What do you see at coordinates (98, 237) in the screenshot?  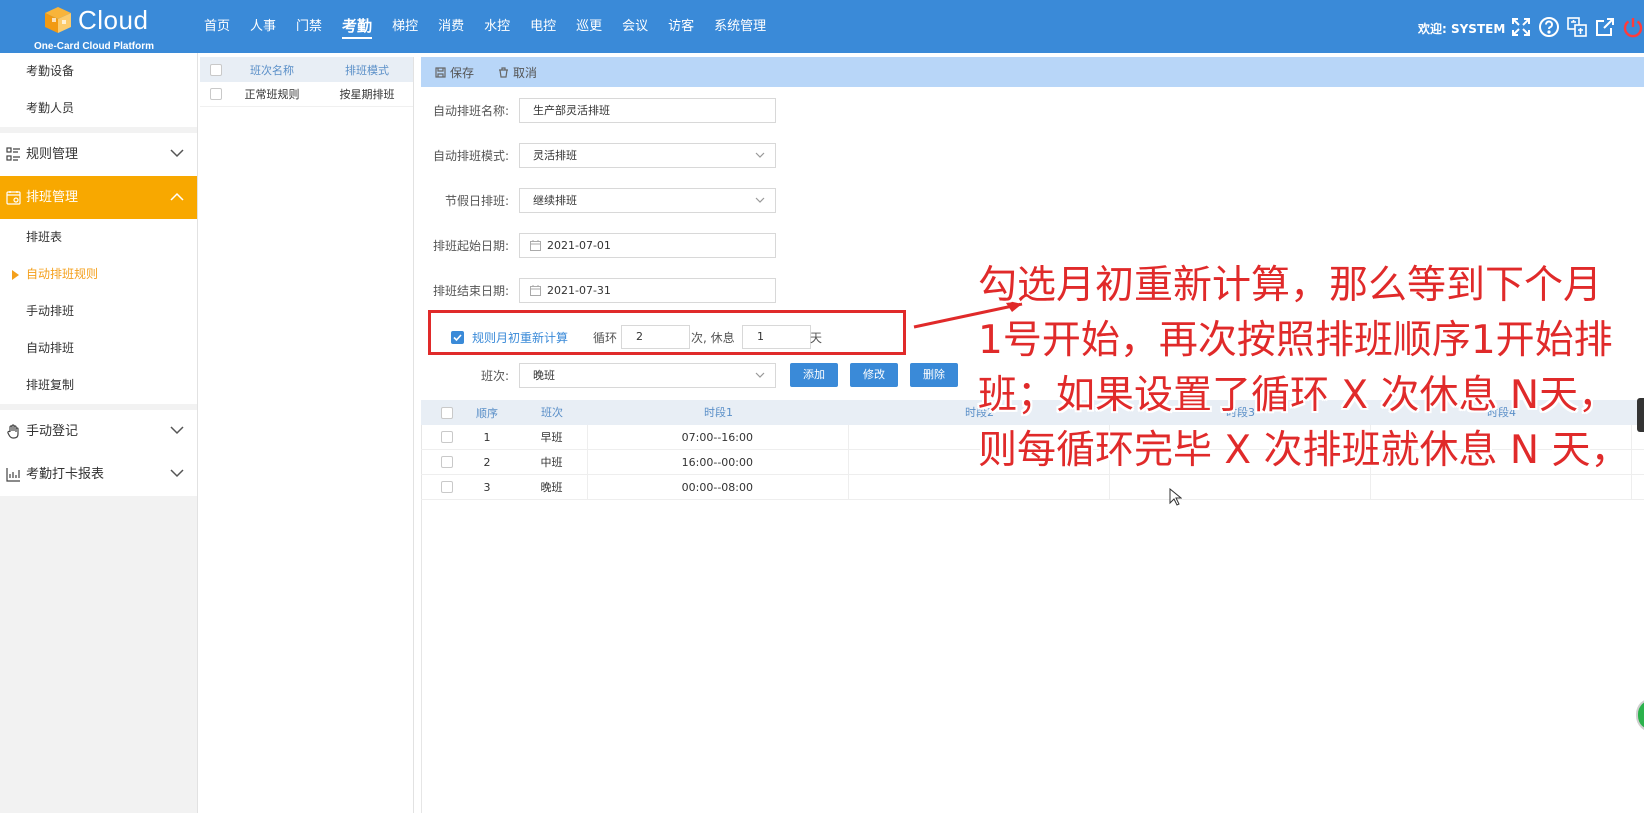 I see `sidebar-item-schedule-table: 排班表` at bounding box center [98, 237].